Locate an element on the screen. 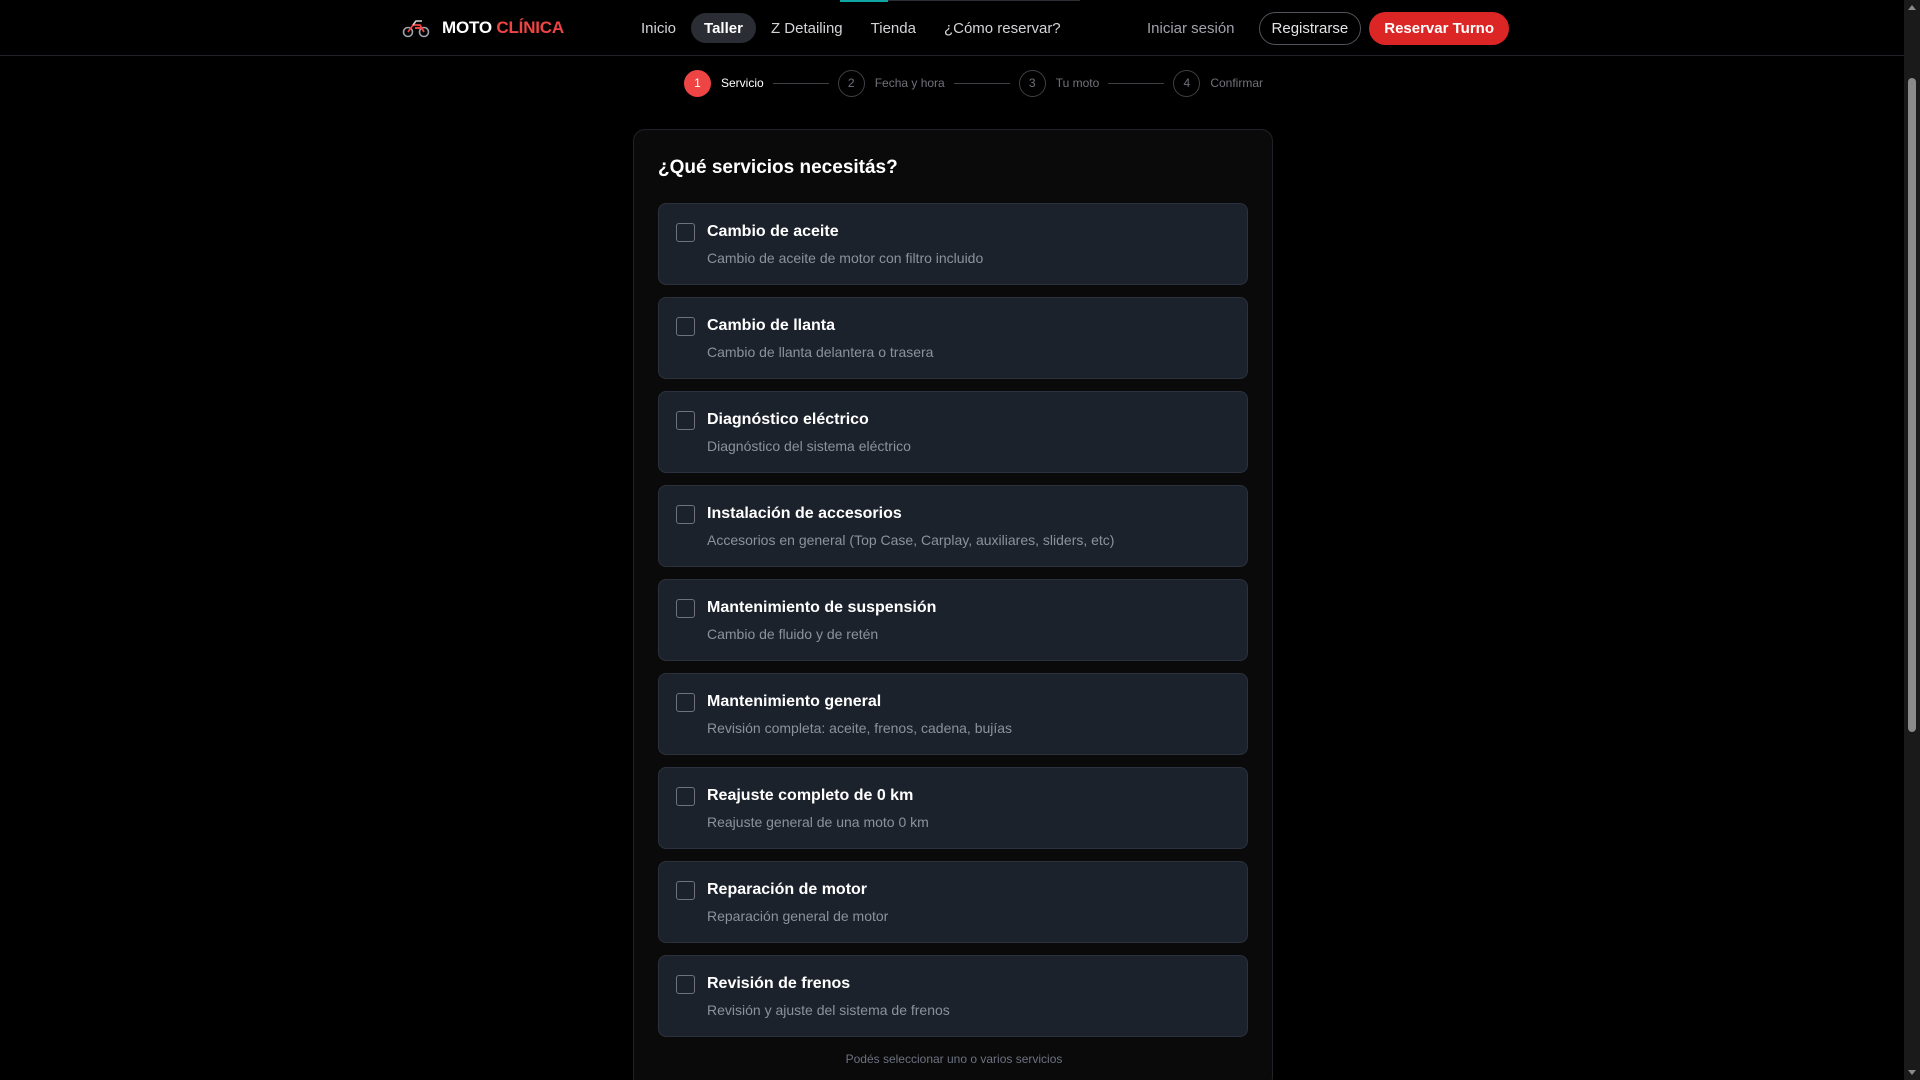 This screenshot has width=1920, height=1080. service-name: Reparación de motor is located at coordinates (787, 889).